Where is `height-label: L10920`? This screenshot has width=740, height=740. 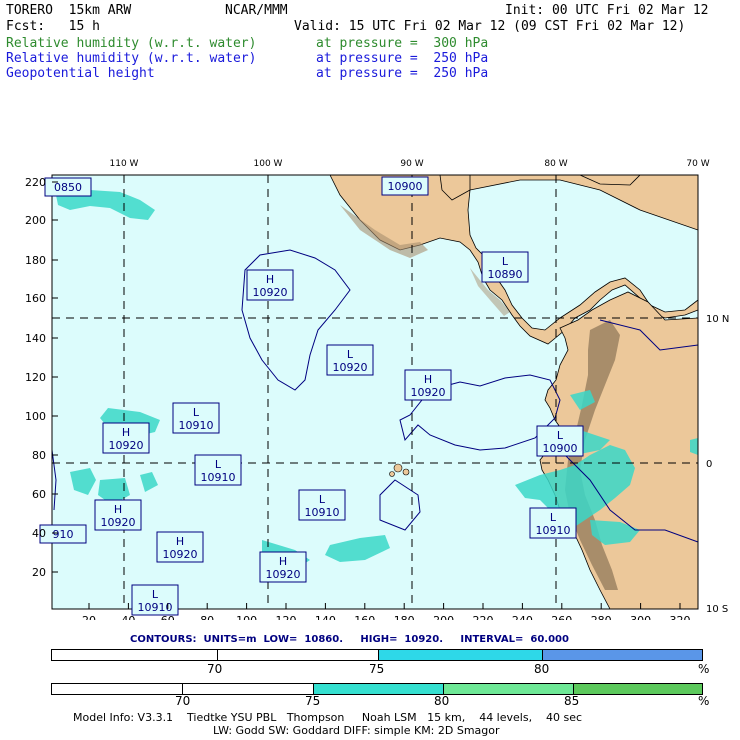 height-label: L10920 is located at coordinates (350, 360).